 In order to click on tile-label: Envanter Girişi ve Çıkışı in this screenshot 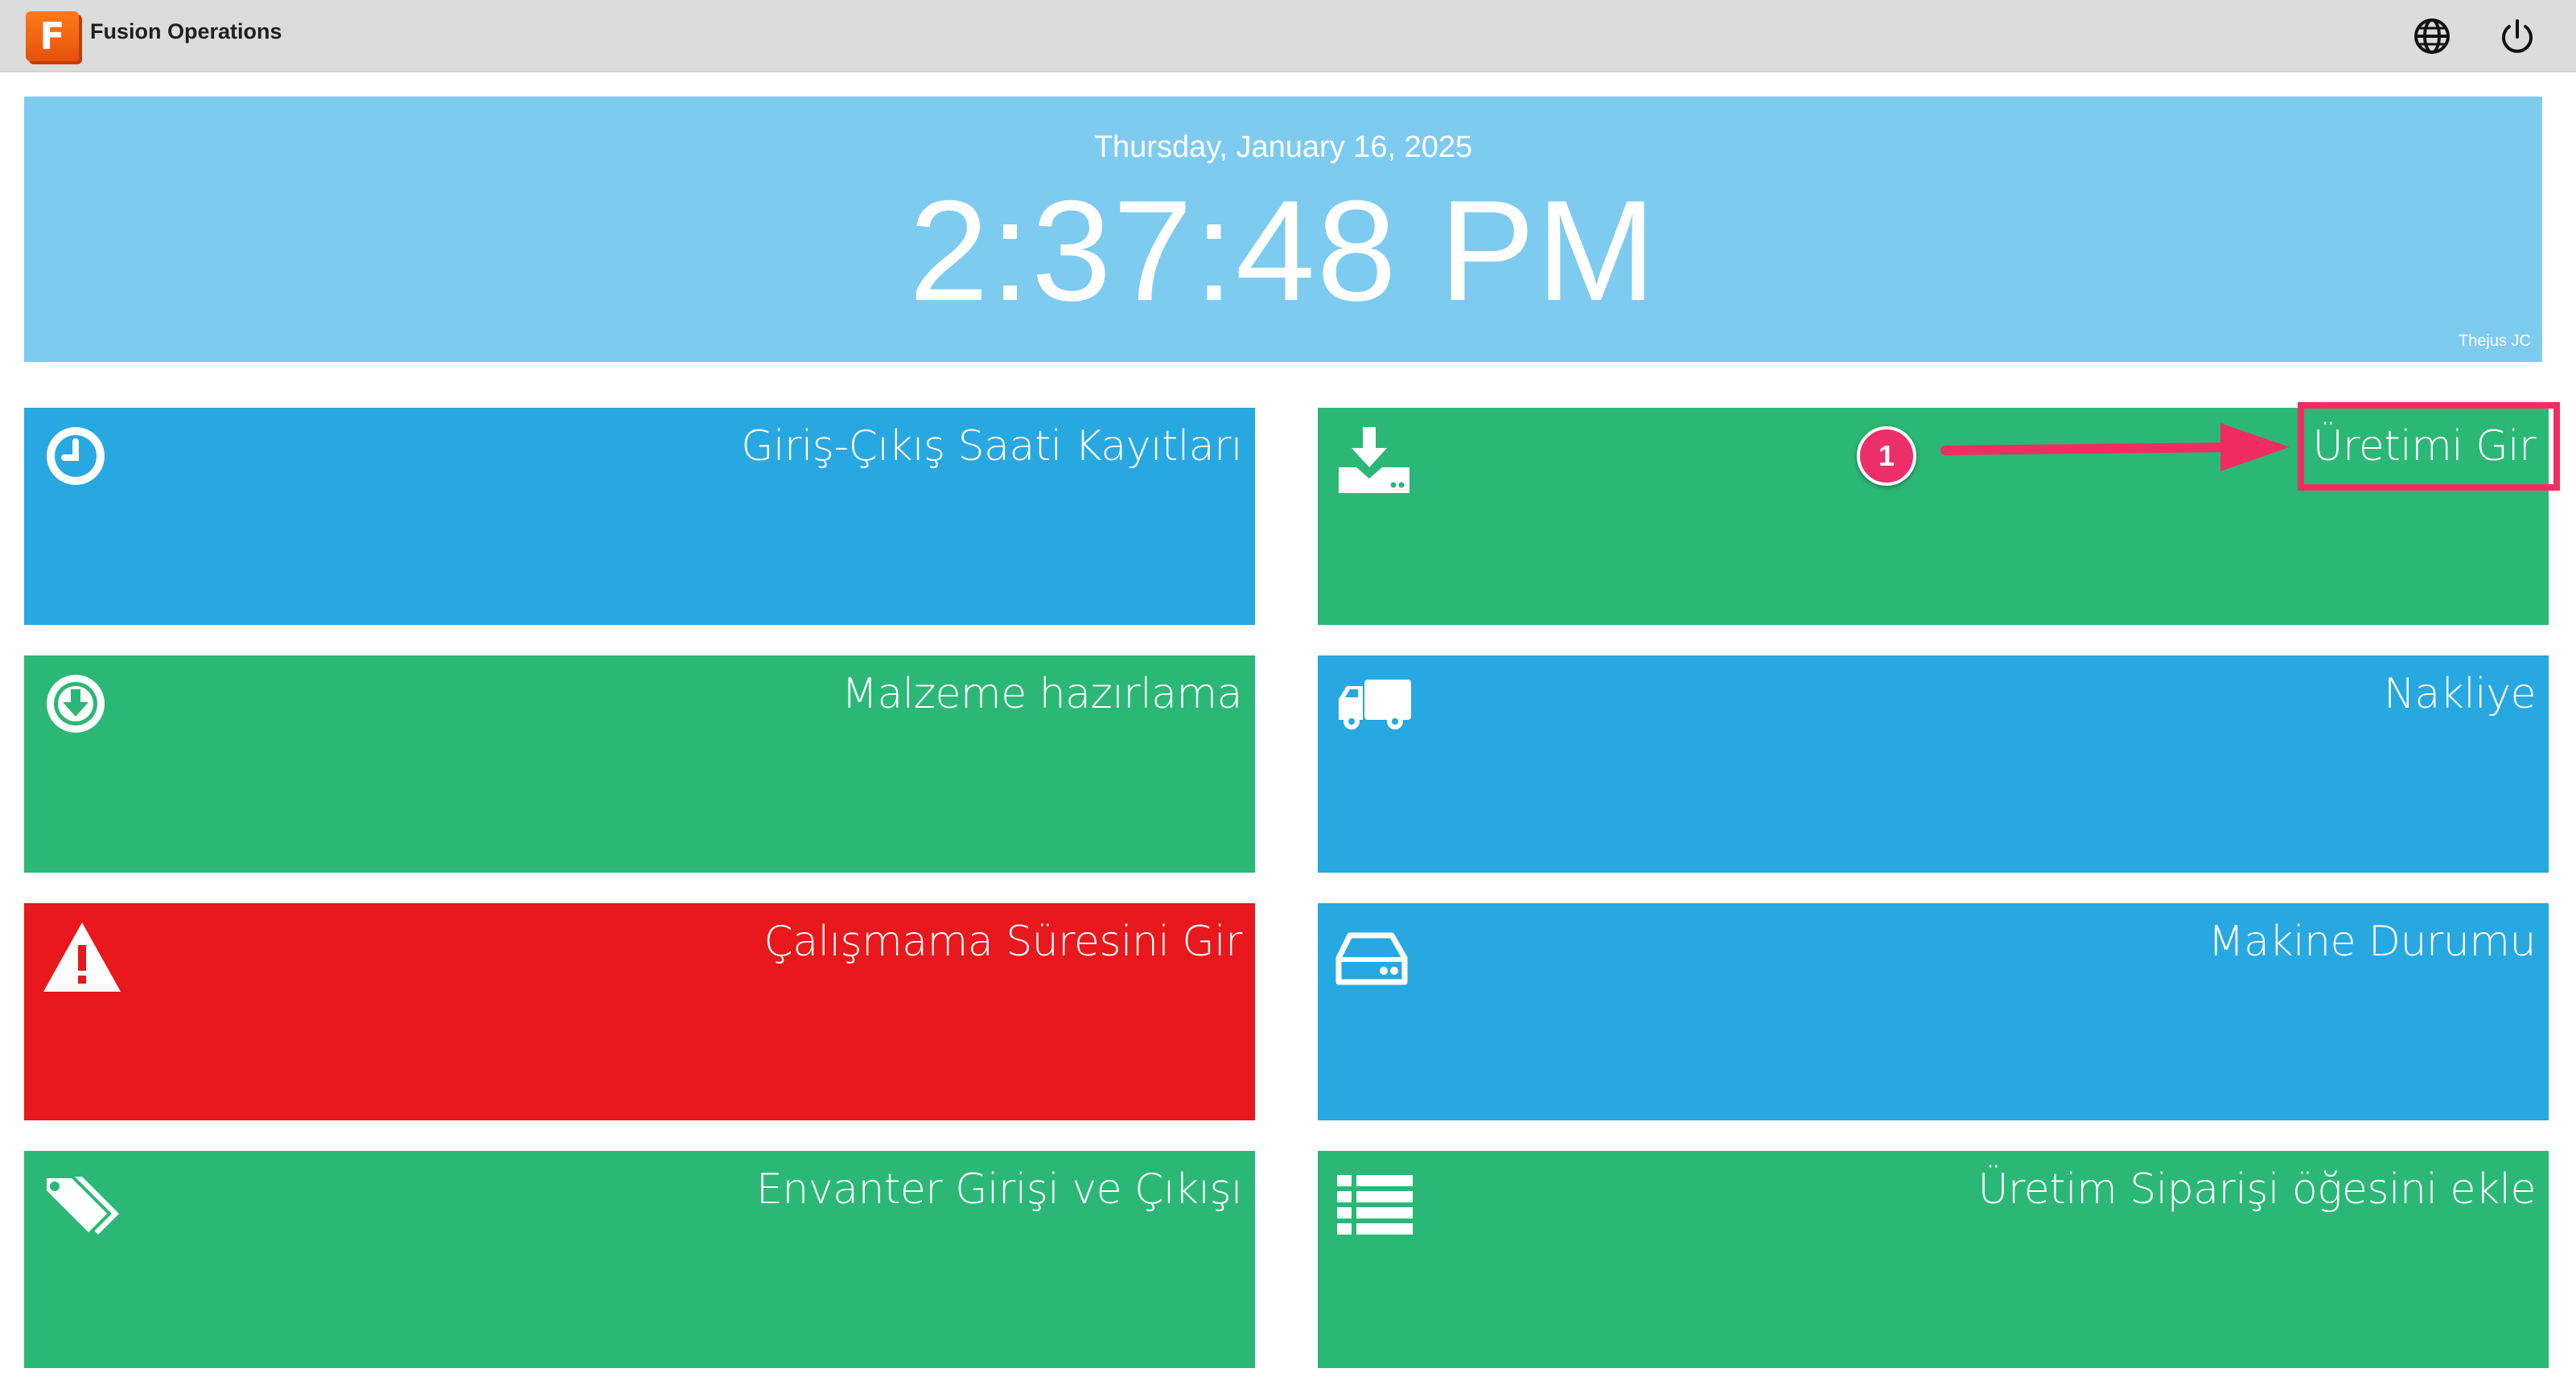, I will do `click(999, 1189)`.